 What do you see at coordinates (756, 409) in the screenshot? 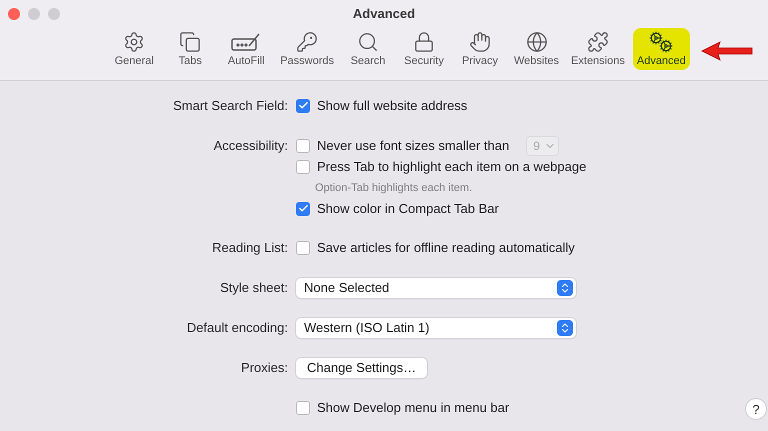
I see `help-button: ?` at bounding box center [756, 409].